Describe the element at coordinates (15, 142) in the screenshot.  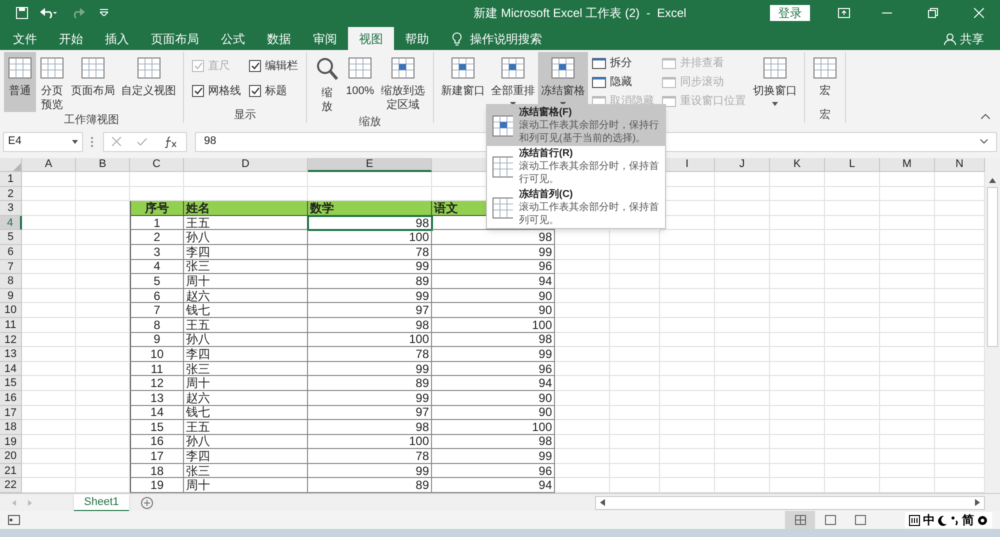
I see `name-box-value: E4` at that location.